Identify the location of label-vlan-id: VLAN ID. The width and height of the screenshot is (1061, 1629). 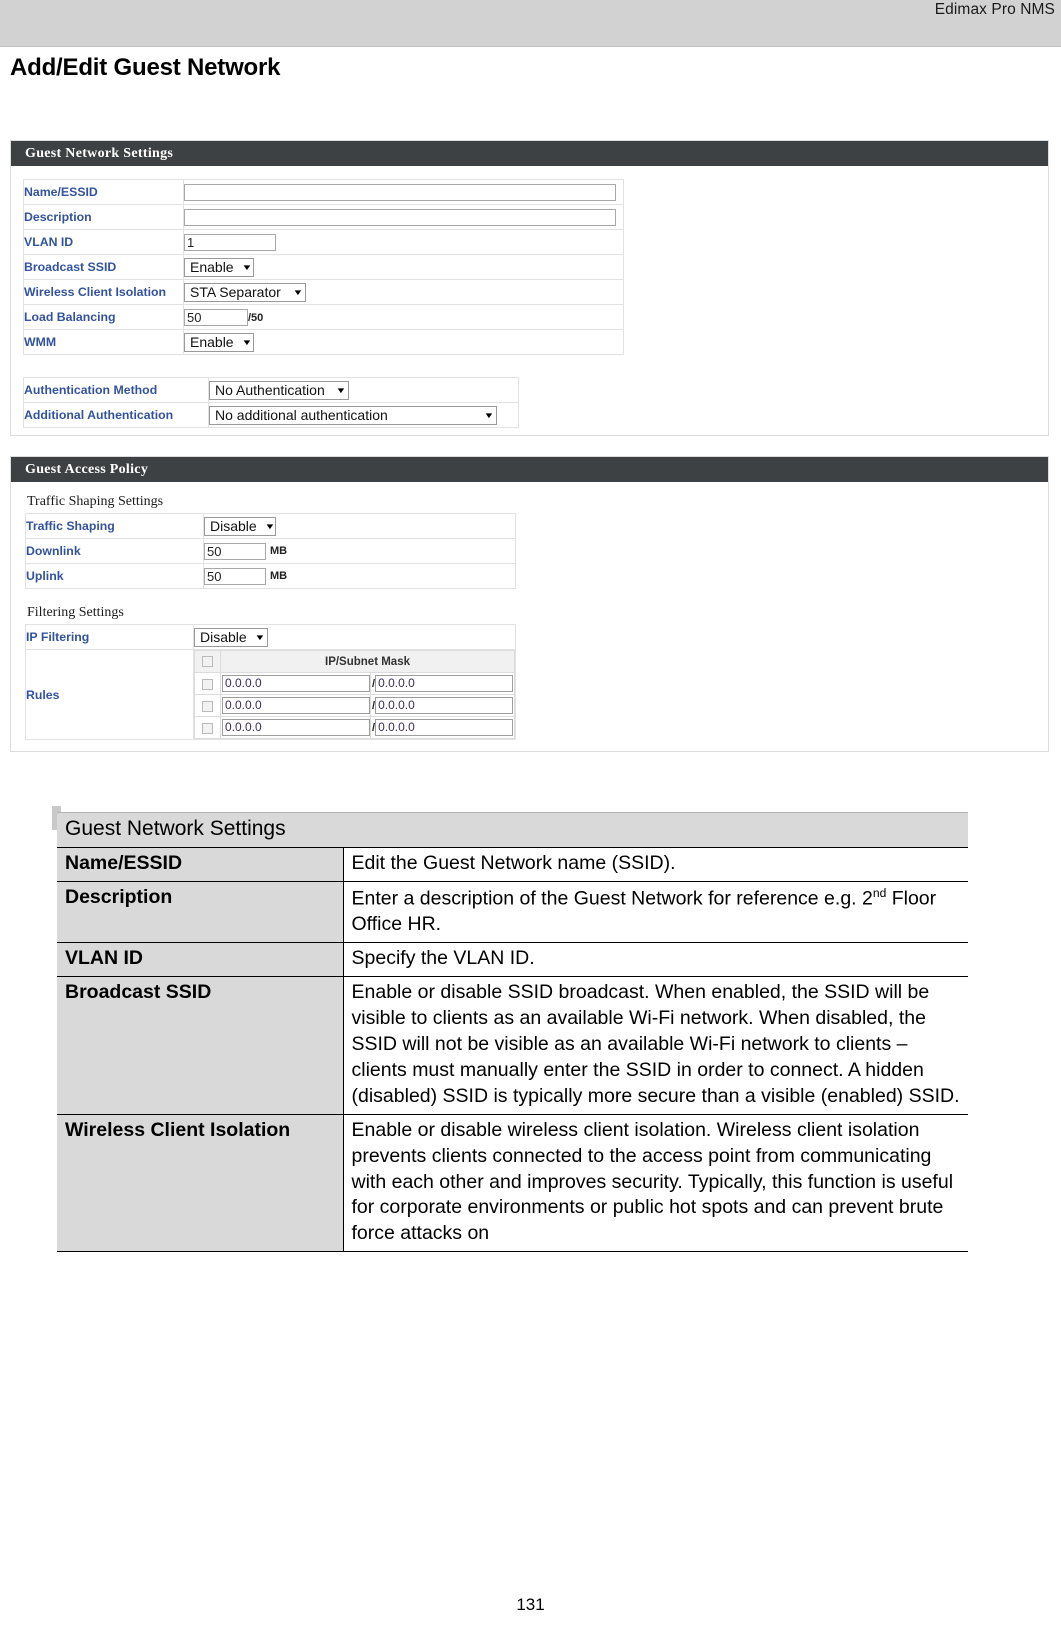
(103, 242).